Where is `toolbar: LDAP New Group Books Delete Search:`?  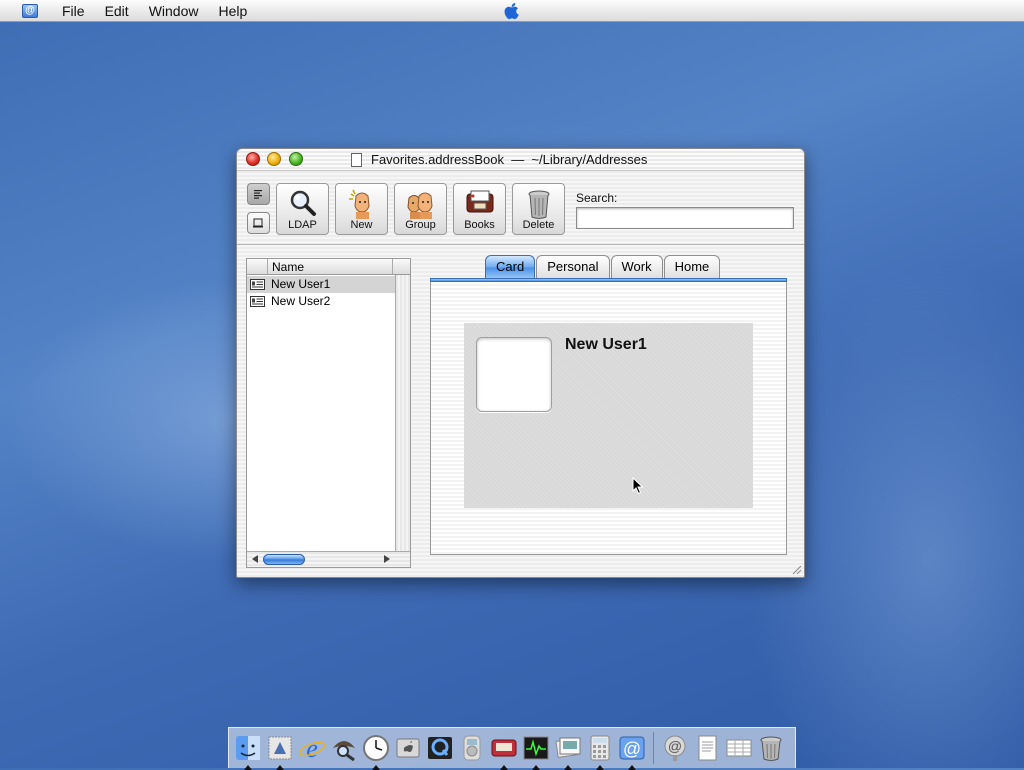
toolbar: LDAP New Group Books Delete Search: is located at coordinates (520, 208).